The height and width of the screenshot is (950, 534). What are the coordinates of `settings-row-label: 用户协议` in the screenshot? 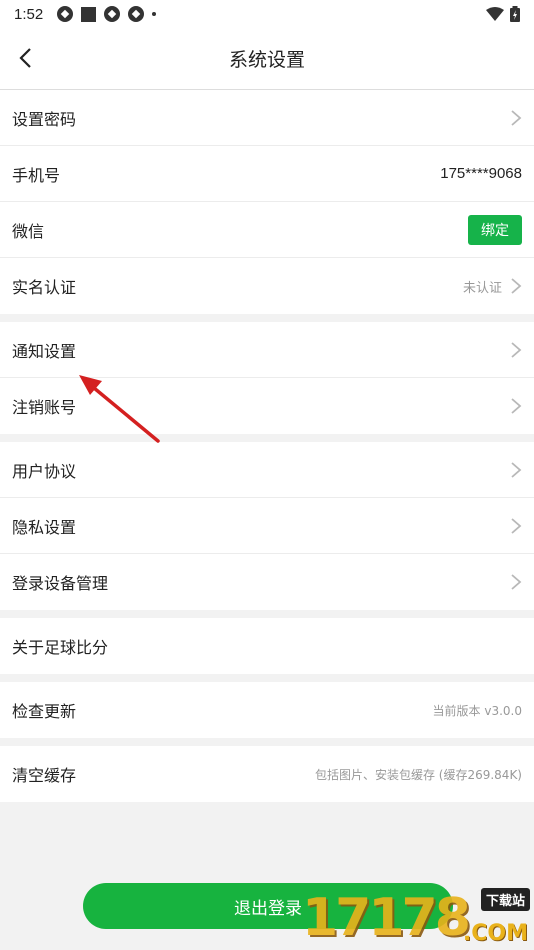 It's located at (44, 471).